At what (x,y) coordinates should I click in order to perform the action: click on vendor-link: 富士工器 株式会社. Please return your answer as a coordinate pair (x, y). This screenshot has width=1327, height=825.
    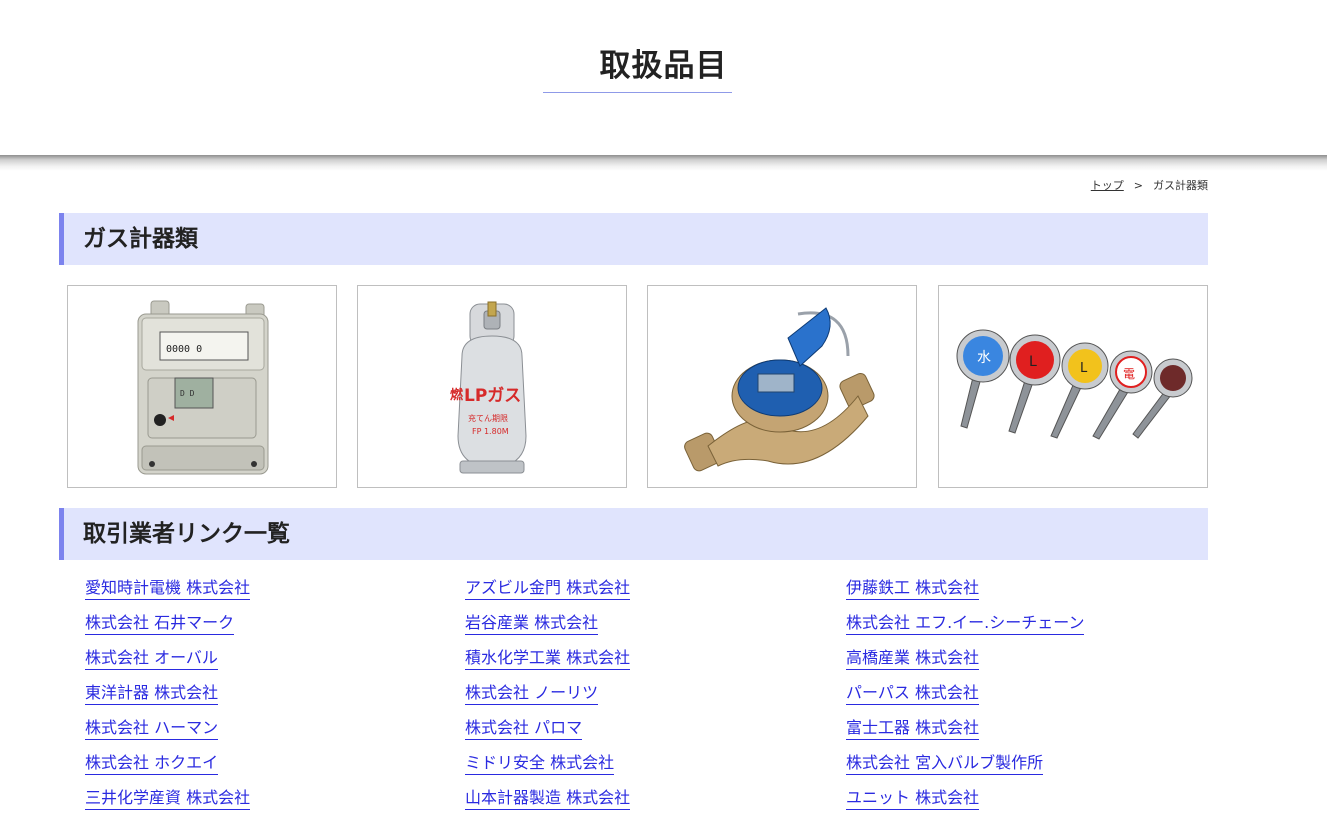
    Looking at the image, I should click on (913, 729).